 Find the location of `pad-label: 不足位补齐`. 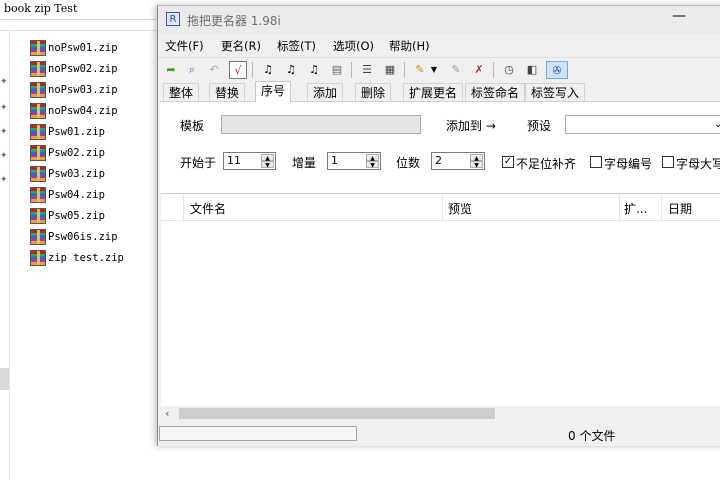

pad-label: 不足位补齐 is located at coordinates (546, 164).